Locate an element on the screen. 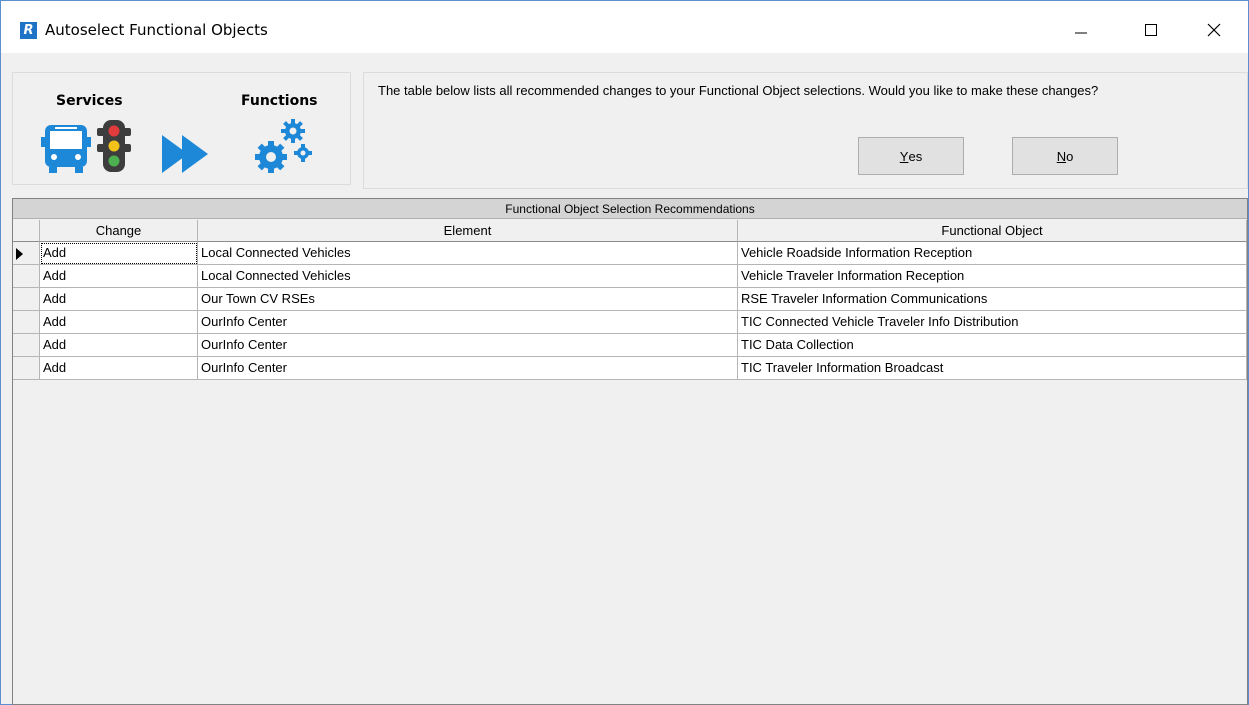 This screenshot has width=1249, height=705. services-functions-graphic: Services Functions is located at coordinates (181, 128).